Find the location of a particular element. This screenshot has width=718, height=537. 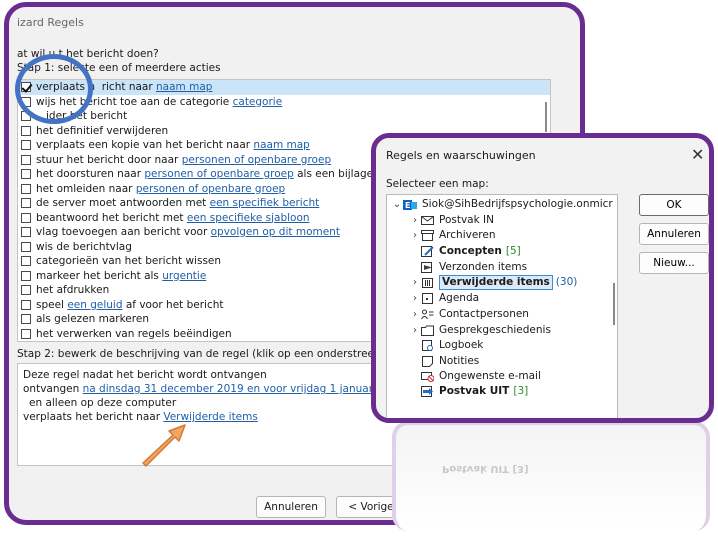

dialog-cancel-button: Annuleren is located at coordinates (674, 234).